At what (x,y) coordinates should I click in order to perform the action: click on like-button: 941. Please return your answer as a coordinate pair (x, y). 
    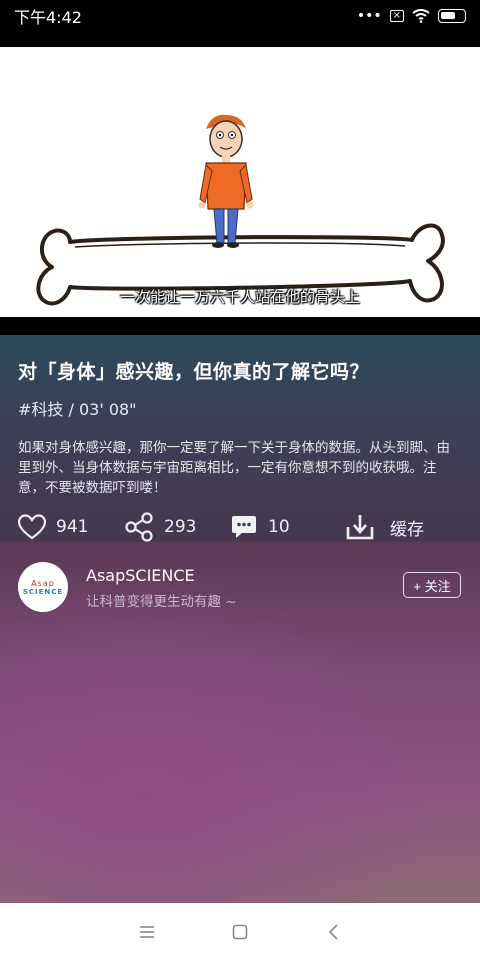
    Looking at the image, I should click on (71, 527).